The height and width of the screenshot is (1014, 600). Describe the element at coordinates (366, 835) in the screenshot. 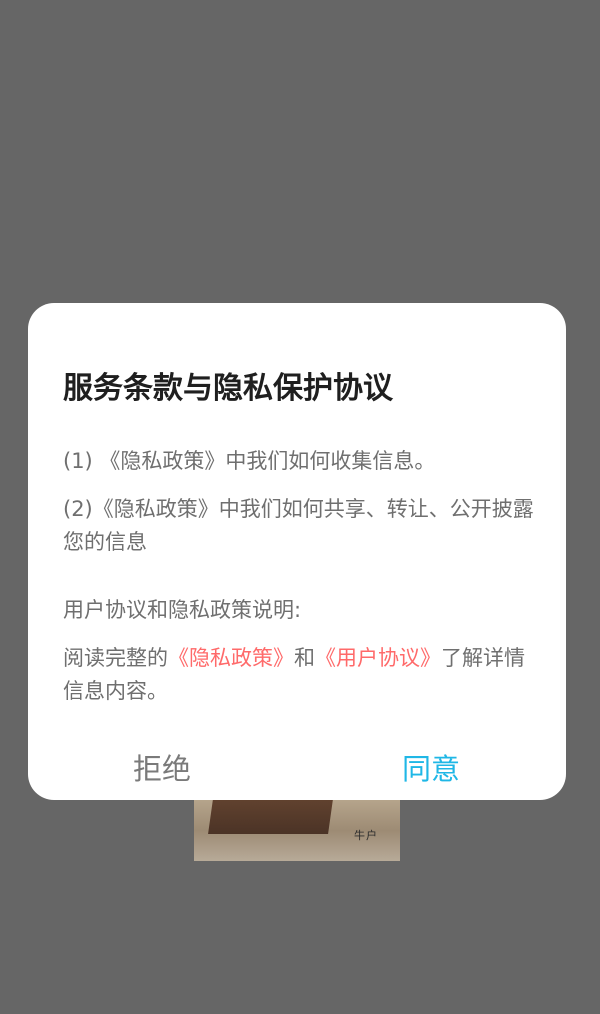

I see `background-image-label: 牛户` at that location.